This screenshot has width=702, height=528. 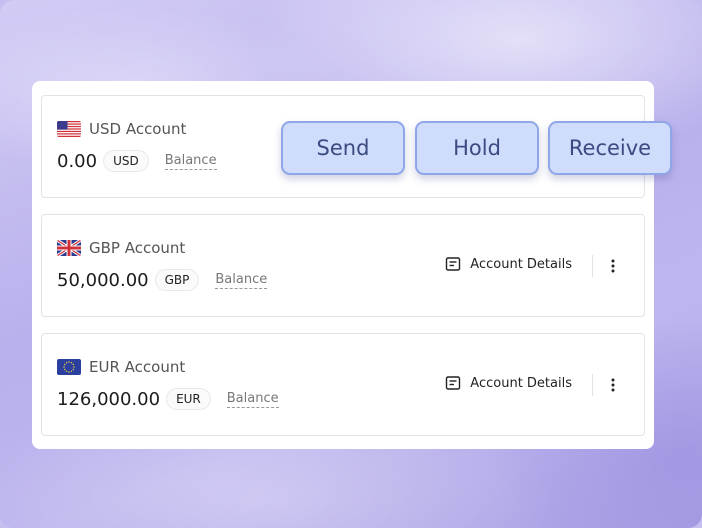 I want to click on hold-button: Hold, so click(x=477, y=148).